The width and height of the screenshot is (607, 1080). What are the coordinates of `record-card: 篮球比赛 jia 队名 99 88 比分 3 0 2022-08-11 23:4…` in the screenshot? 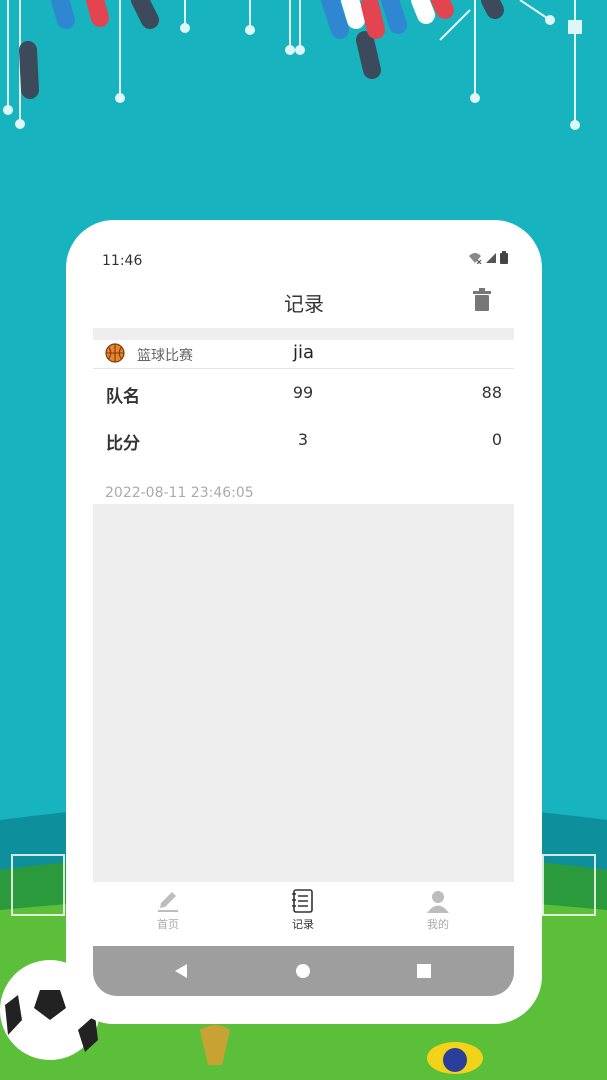 It's located at (303, 422).